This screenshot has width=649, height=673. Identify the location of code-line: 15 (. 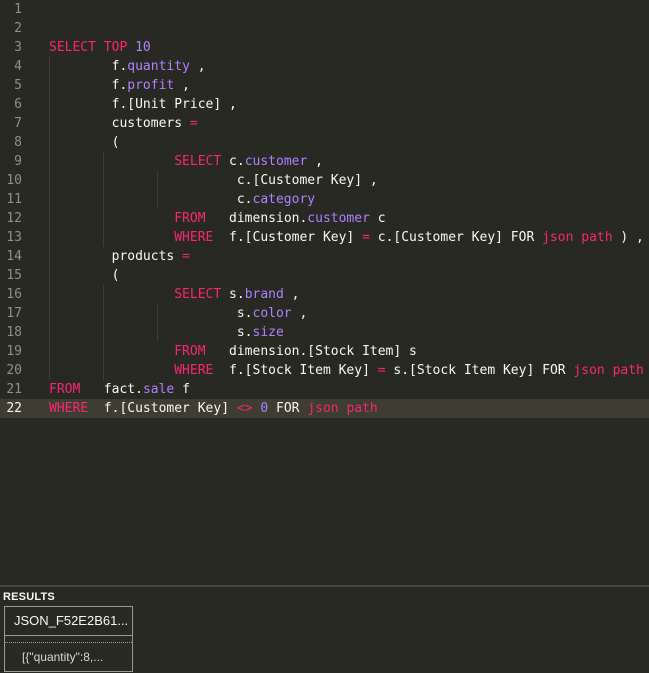
(324, 275).